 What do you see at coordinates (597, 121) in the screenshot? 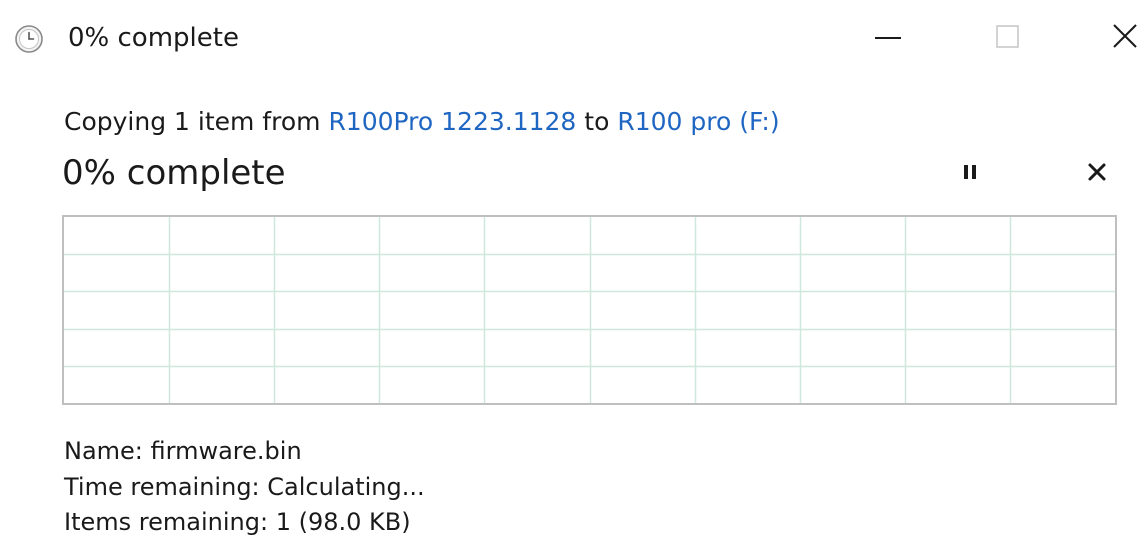
I see `copy-to-word: to` at bounding box center [597, 121].